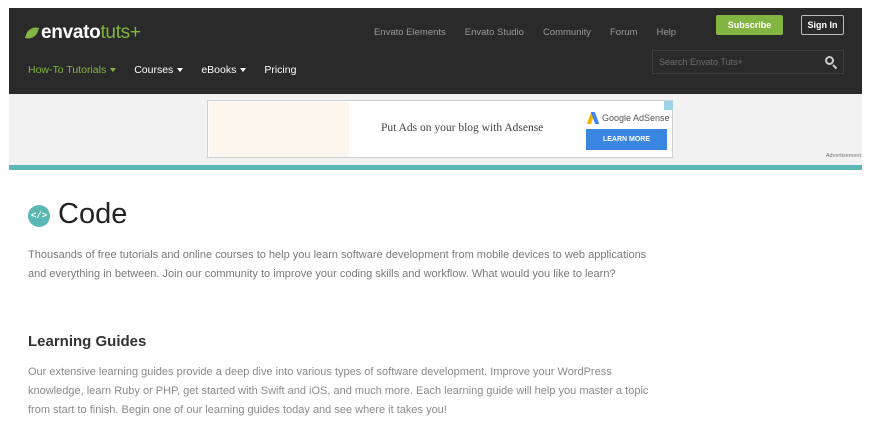 Image resolution: width=870 pixels, height=425 pixels. Describe the element at coordinates (219, 70) in the screenshot. I see `nav-item-label: eBooks` at that location.